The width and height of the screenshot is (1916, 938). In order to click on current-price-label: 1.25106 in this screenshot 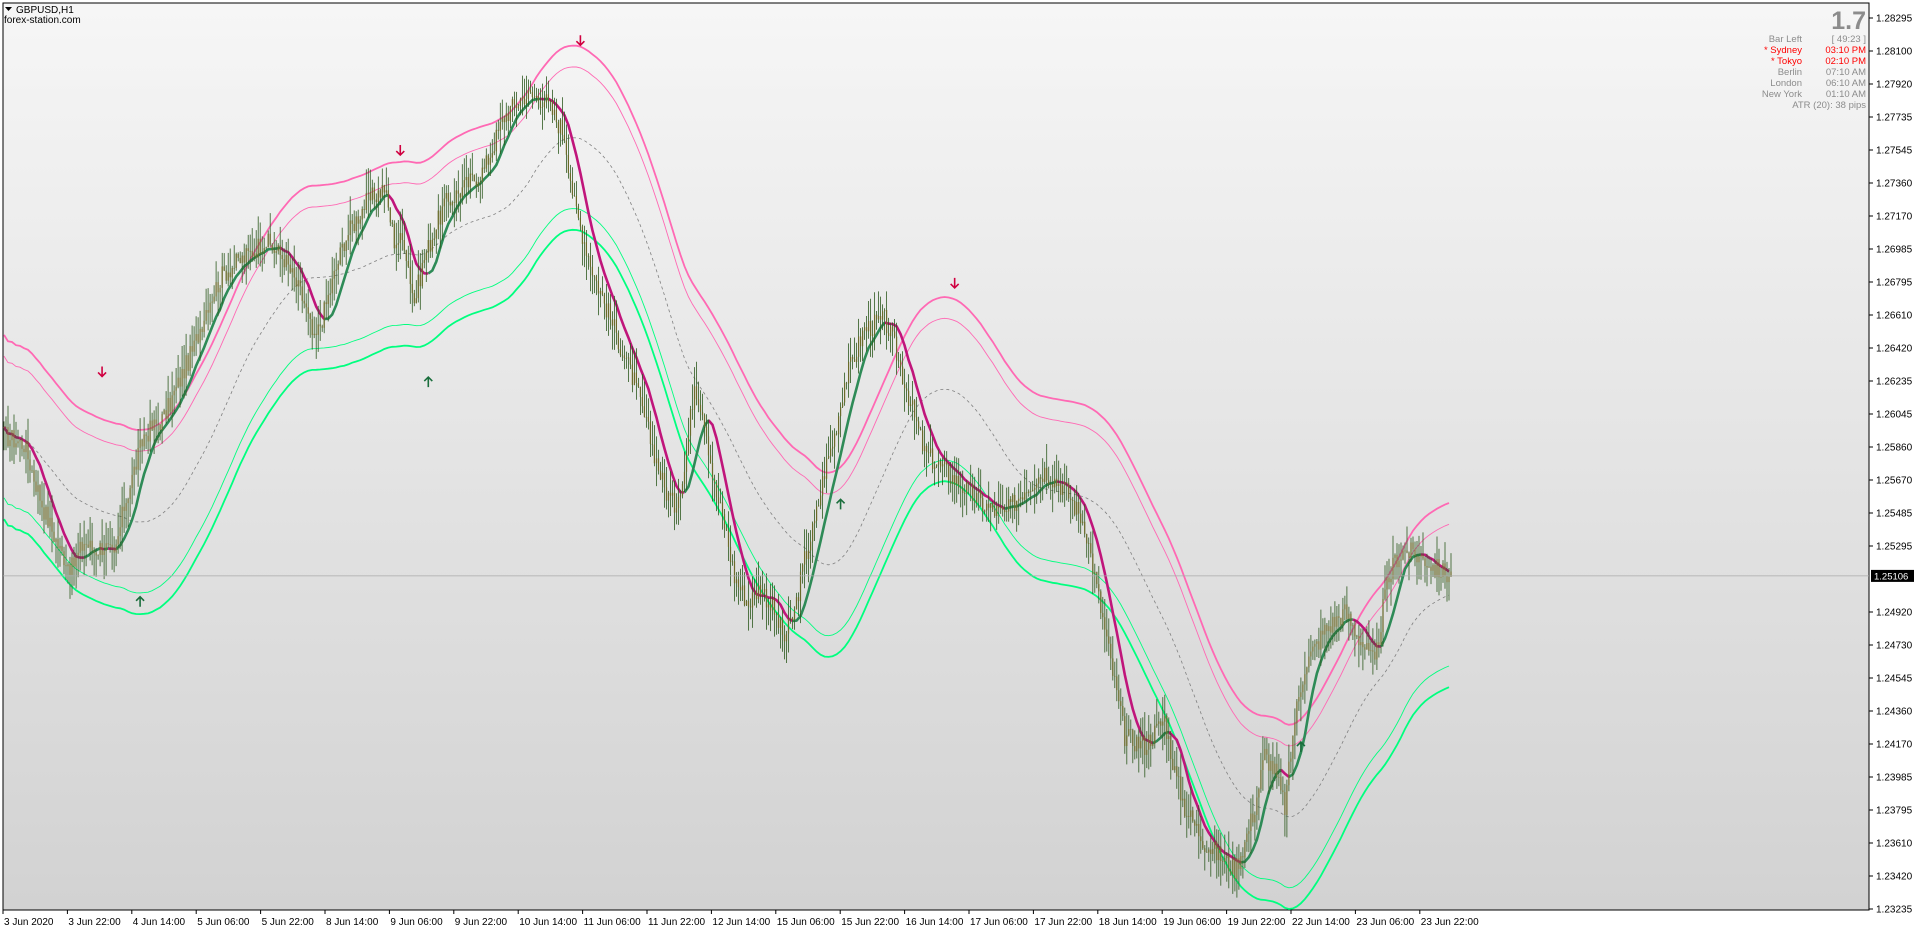, I will do `click(1891, 576)`.